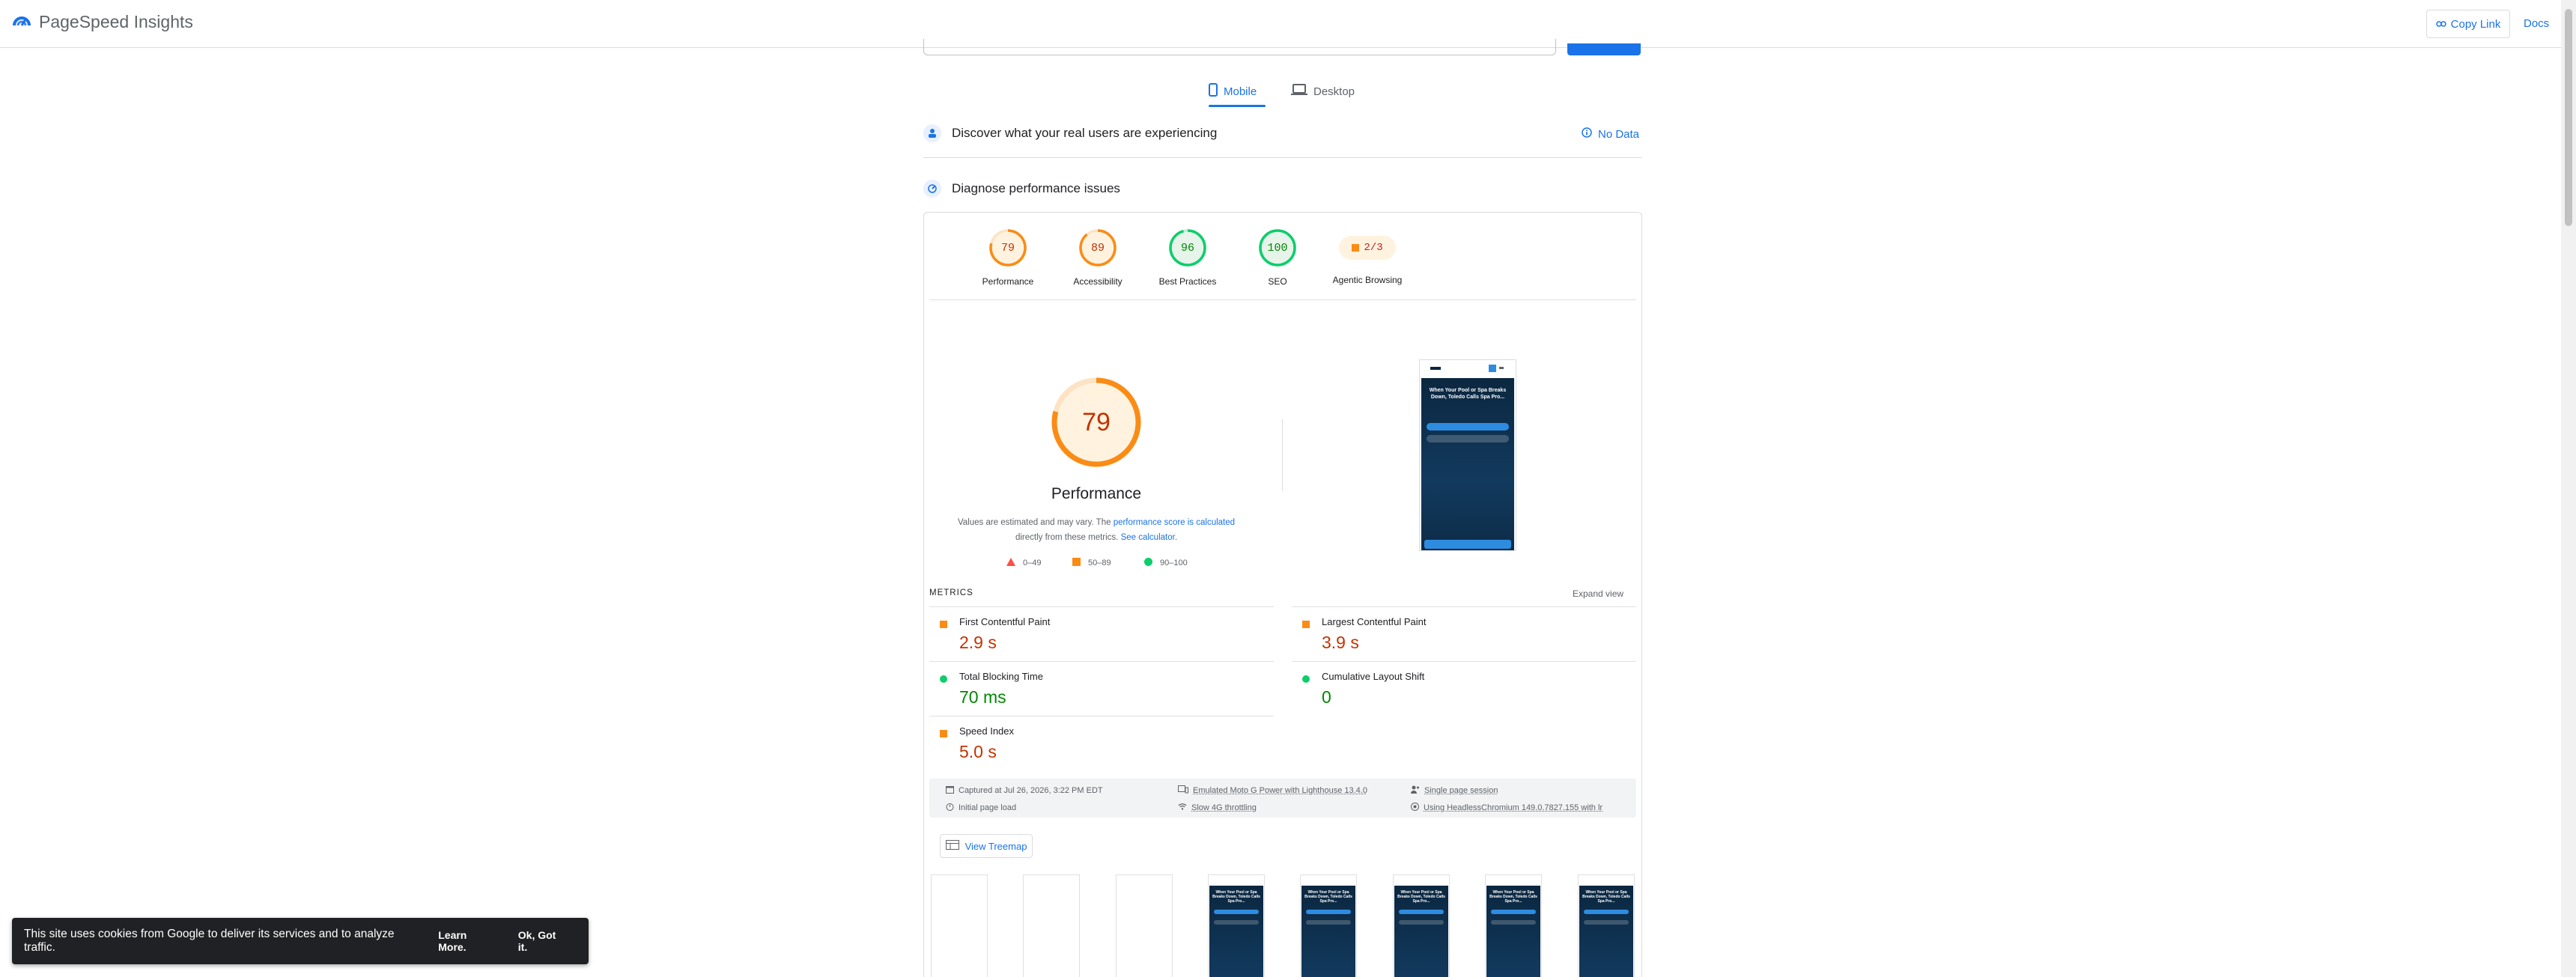 The height and width of the screenshot is (977, 2576). What do you see at coordinates (1326, 697) in the screenshot?
I see `metric-value: 0` at bounding box center [1326, 697].